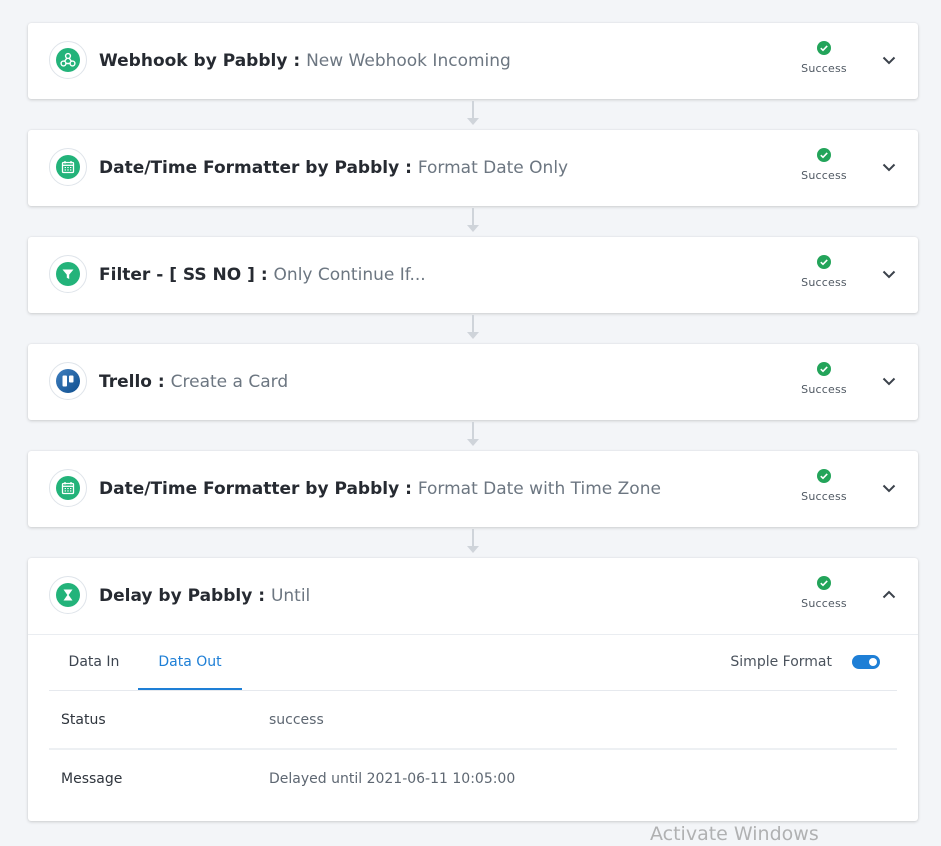 This screenshot has height=846, width=941. Describe the element at coordinates (408, 61) in the screenshot. I see `step-action-name: New Webhook Incoming` at that location.